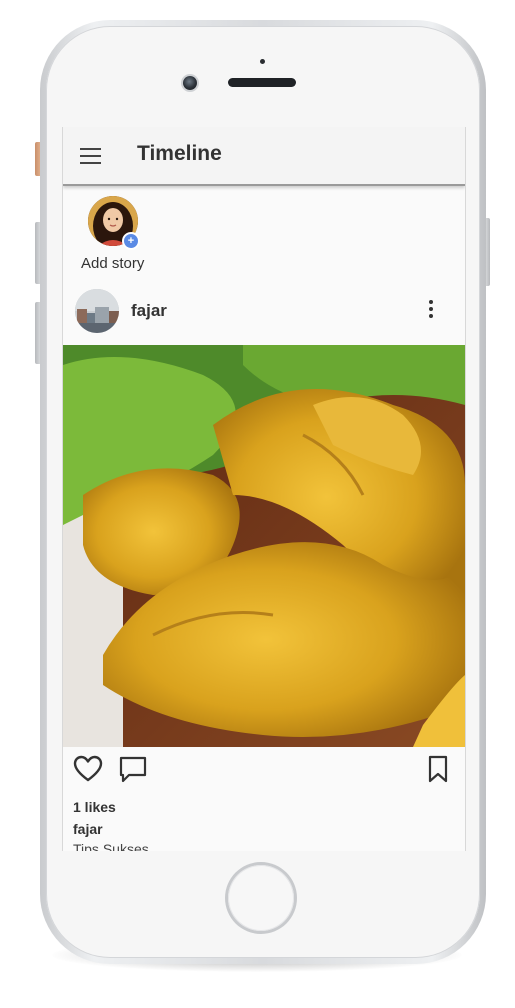 This screenshot has width=515, height=1008. What do you see at coordinates (111, 846) in the screenshot?
I see `caption-text: Tips Sukses` at bounding box center [111, 846].